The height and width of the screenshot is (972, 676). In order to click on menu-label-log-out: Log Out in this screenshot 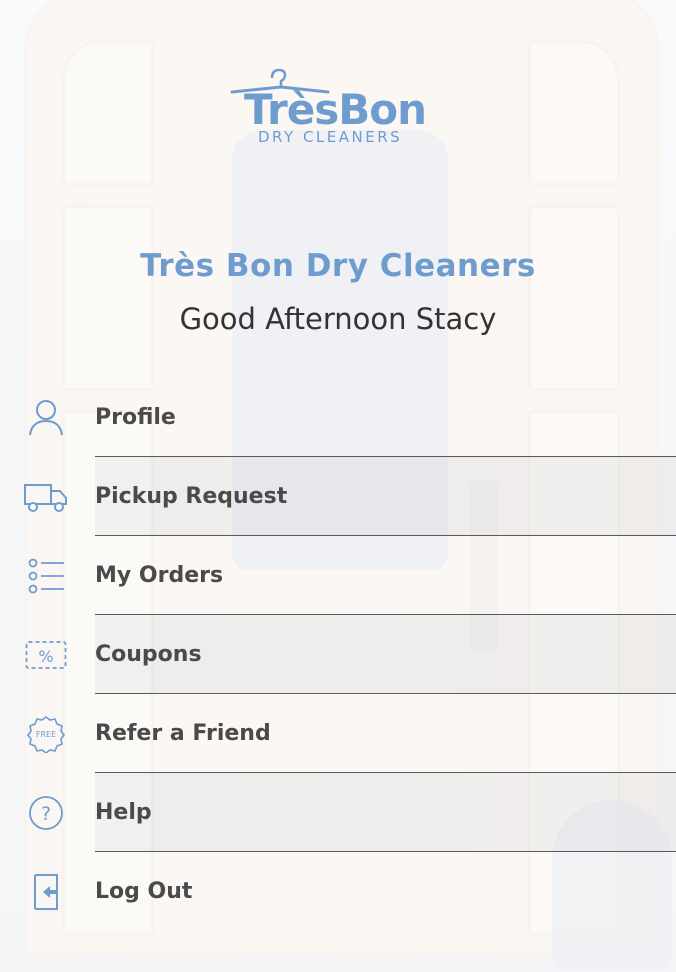, I will do `click(144, 891)`.